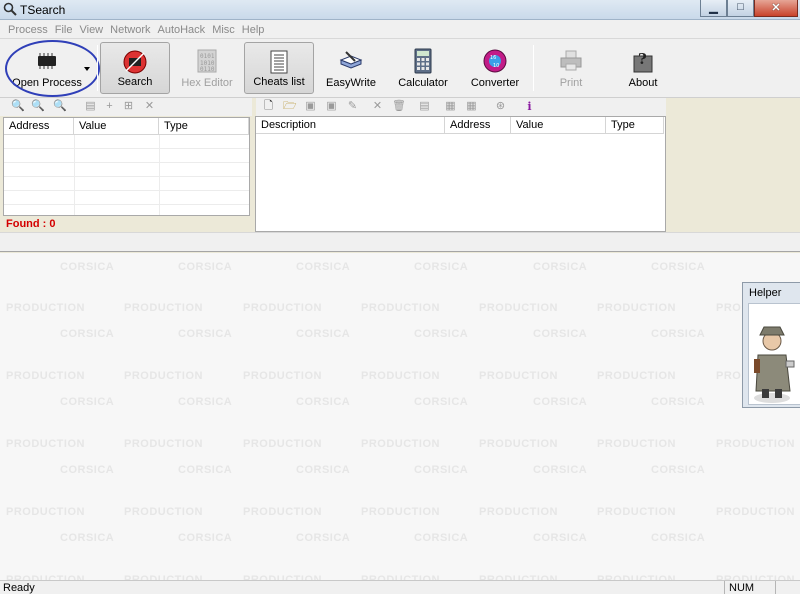 The image size is (800, 594). Describe the element at coordinates (310, 106) in the screenshot. I see `save-icon: ▣` at that location.